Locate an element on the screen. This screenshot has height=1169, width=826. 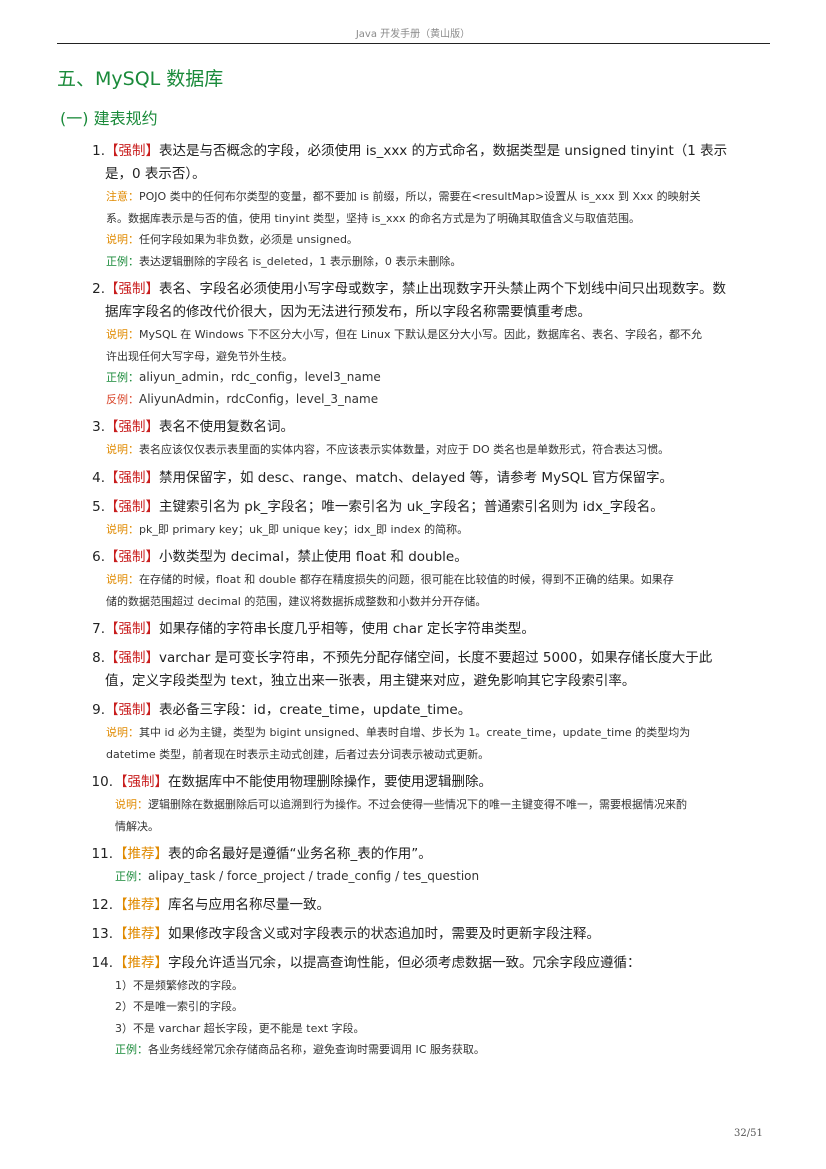
negative-example-text: AliyunAdmin，rdcConfig，level_3_name is located at coordinates (259, 398).